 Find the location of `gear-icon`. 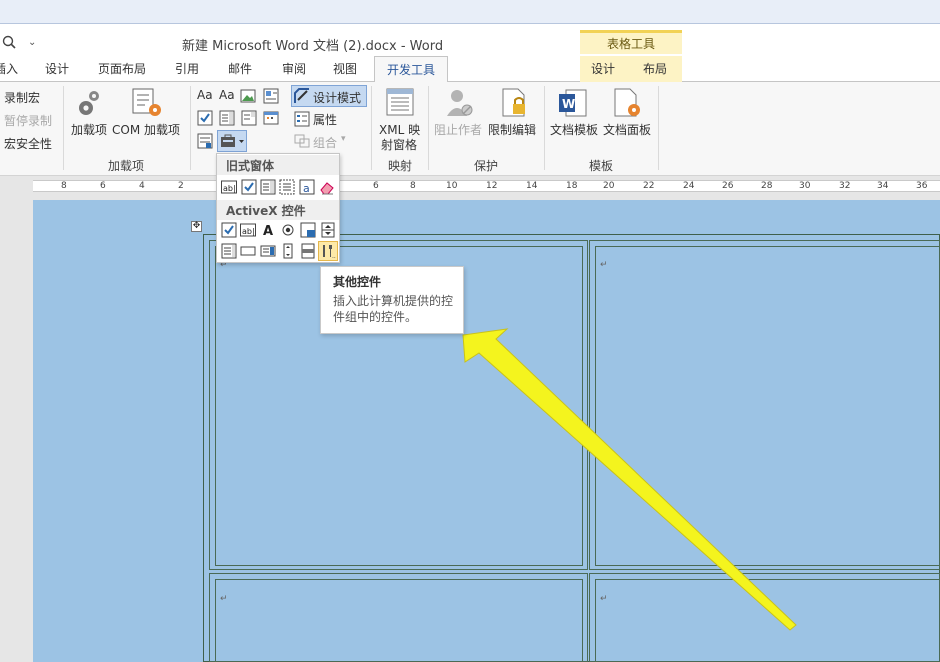

gear-icon is located at coordinates (89, 103).